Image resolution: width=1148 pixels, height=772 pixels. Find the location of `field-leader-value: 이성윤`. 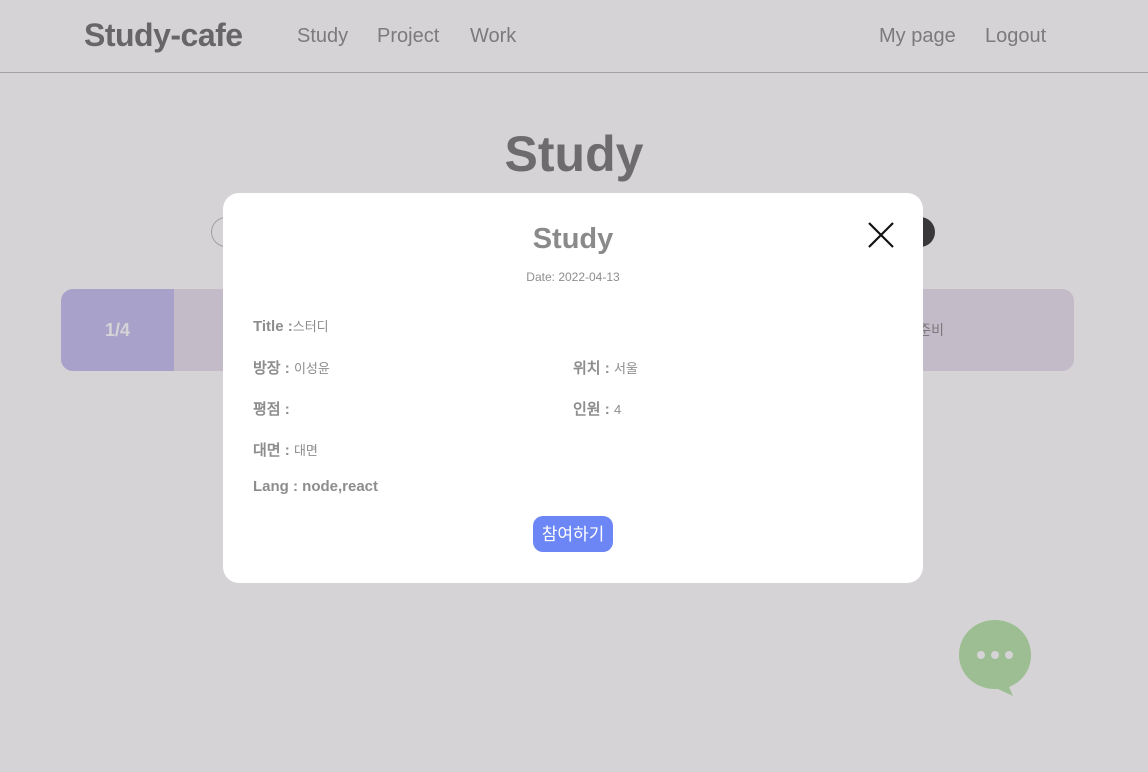

field-leader-value: 이성윤 is located at coordinates (311, 368).